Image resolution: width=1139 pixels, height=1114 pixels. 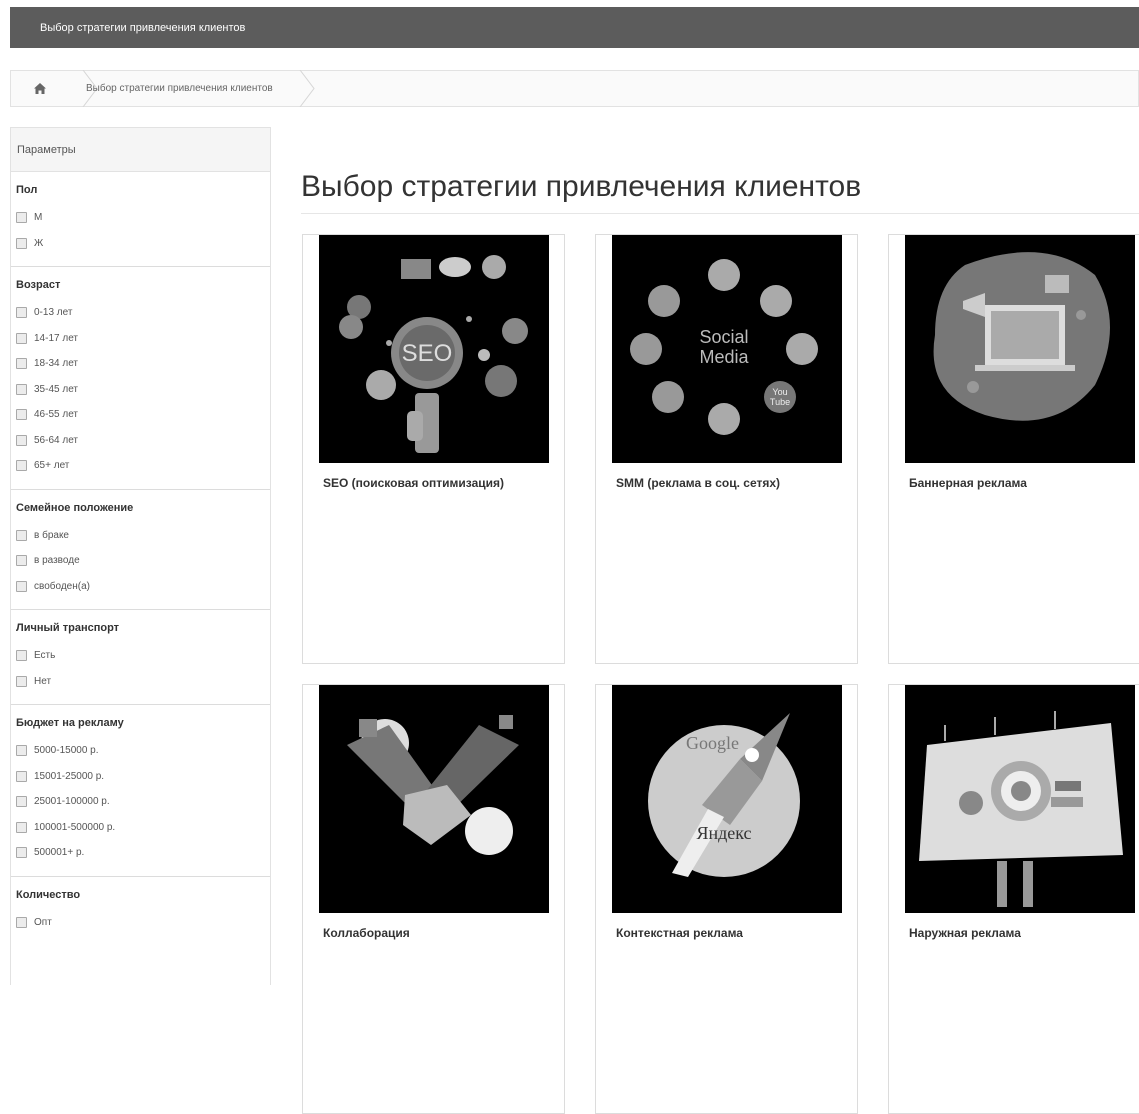 What do you see at coordinates (780, 402) in the screenshot?
I see `youtube-label-2: Tube` at bounding box center [780, 402].